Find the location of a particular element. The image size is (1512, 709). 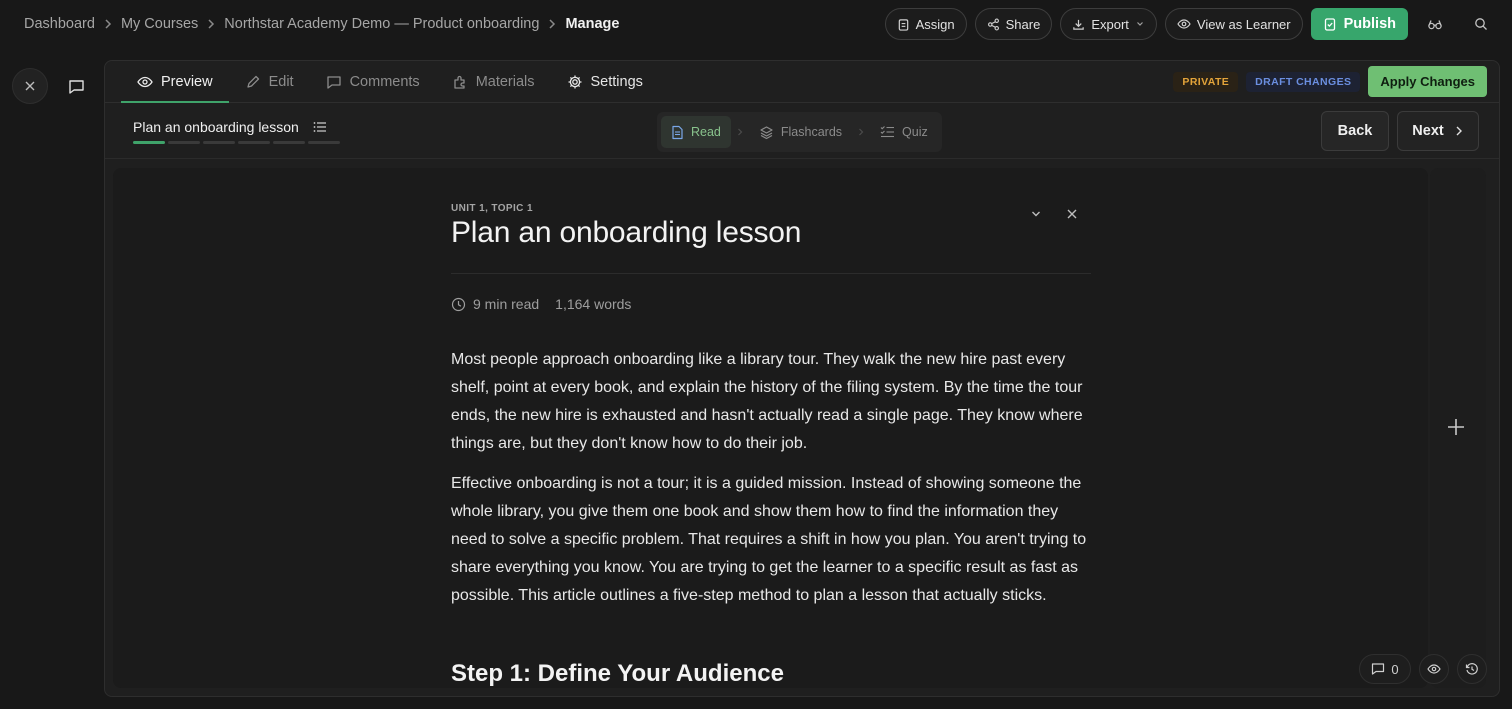

search-icon is located at coordinates (1481, 24).